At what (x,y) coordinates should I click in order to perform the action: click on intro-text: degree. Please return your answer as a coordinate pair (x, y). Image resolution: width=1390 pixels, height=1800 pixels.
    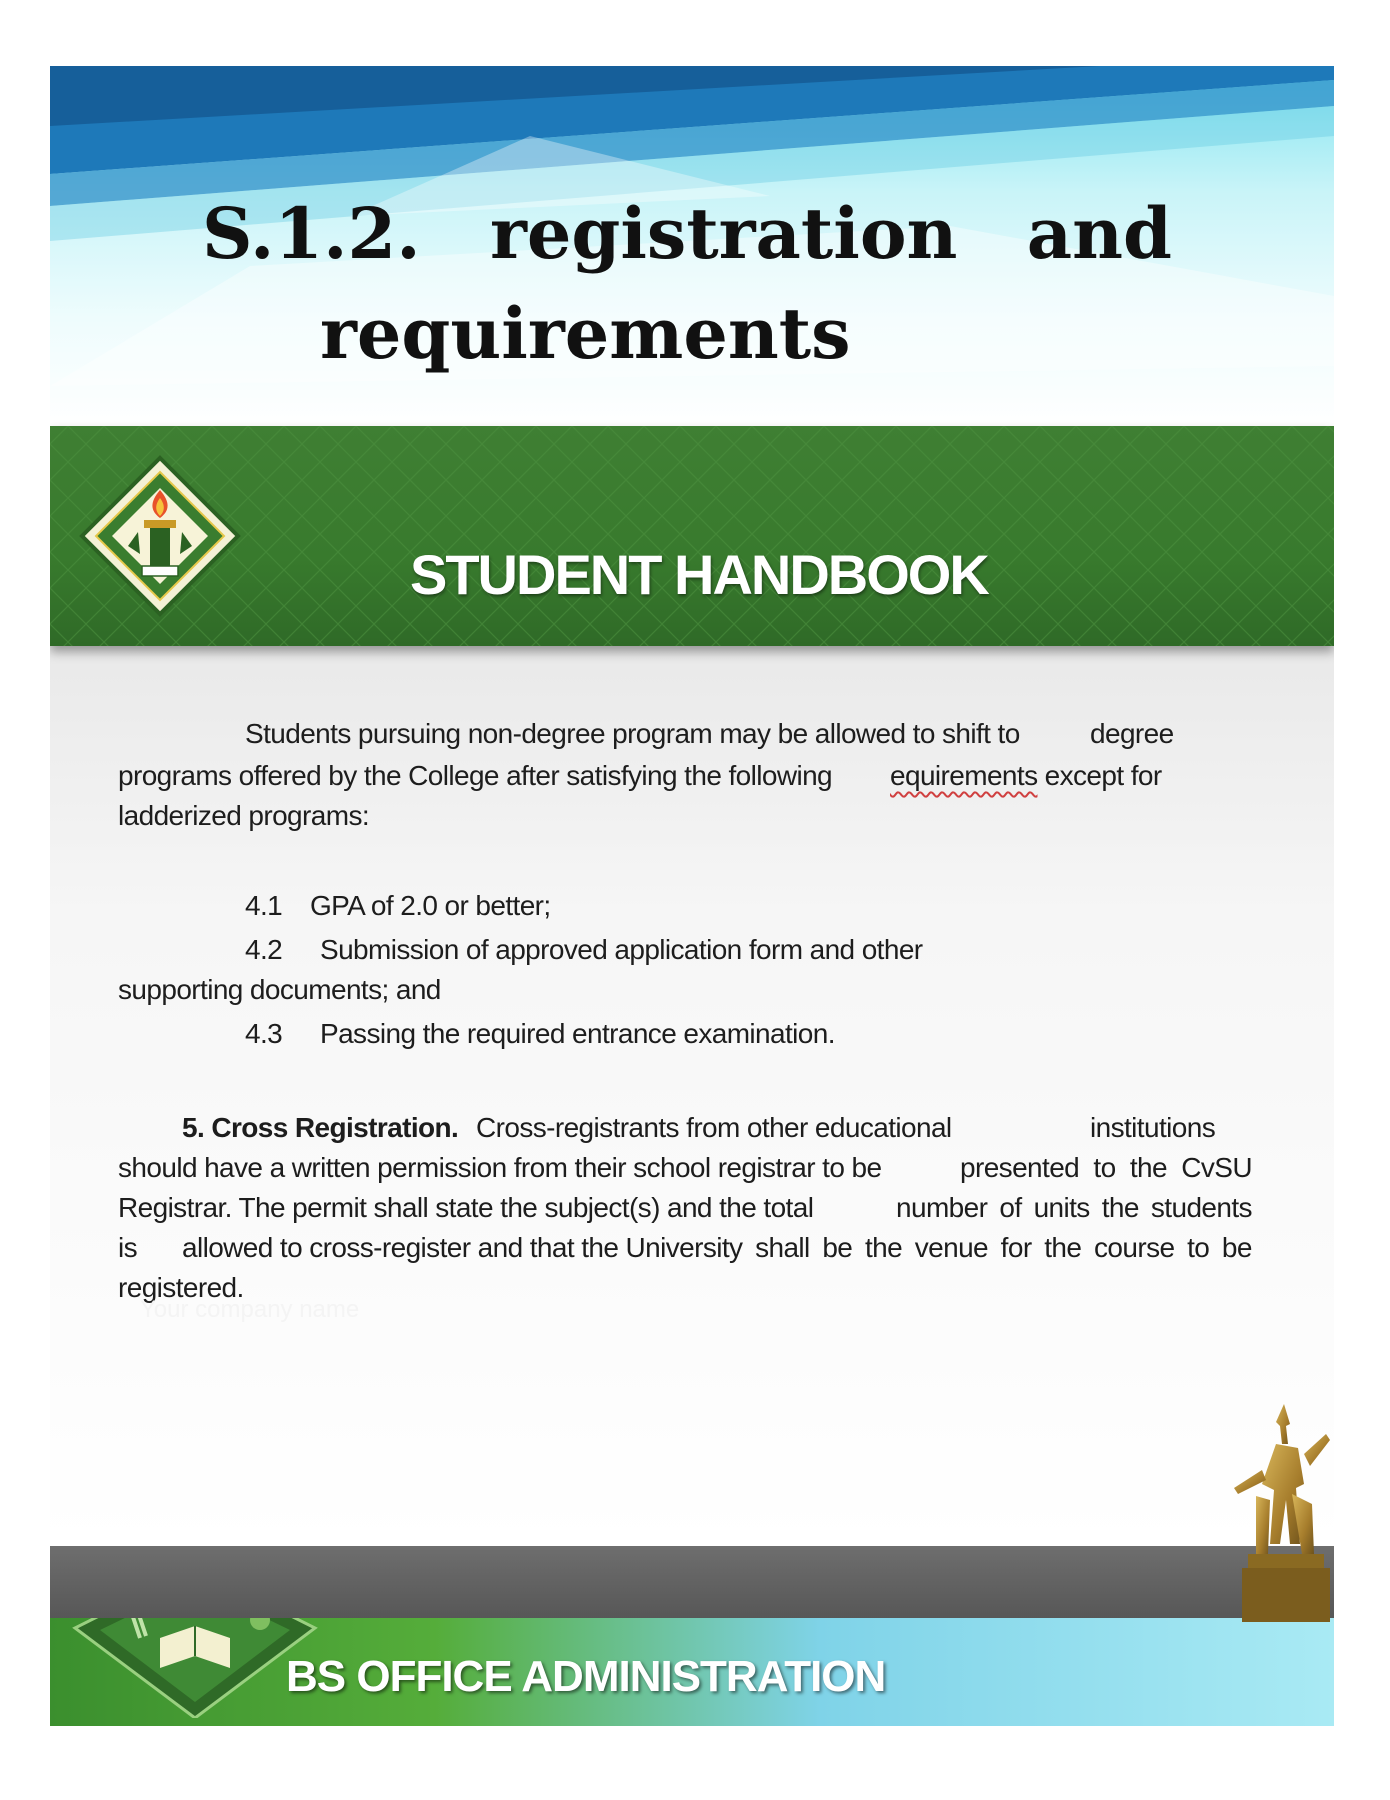
    Looking at the image, I should click on (1132, 733).